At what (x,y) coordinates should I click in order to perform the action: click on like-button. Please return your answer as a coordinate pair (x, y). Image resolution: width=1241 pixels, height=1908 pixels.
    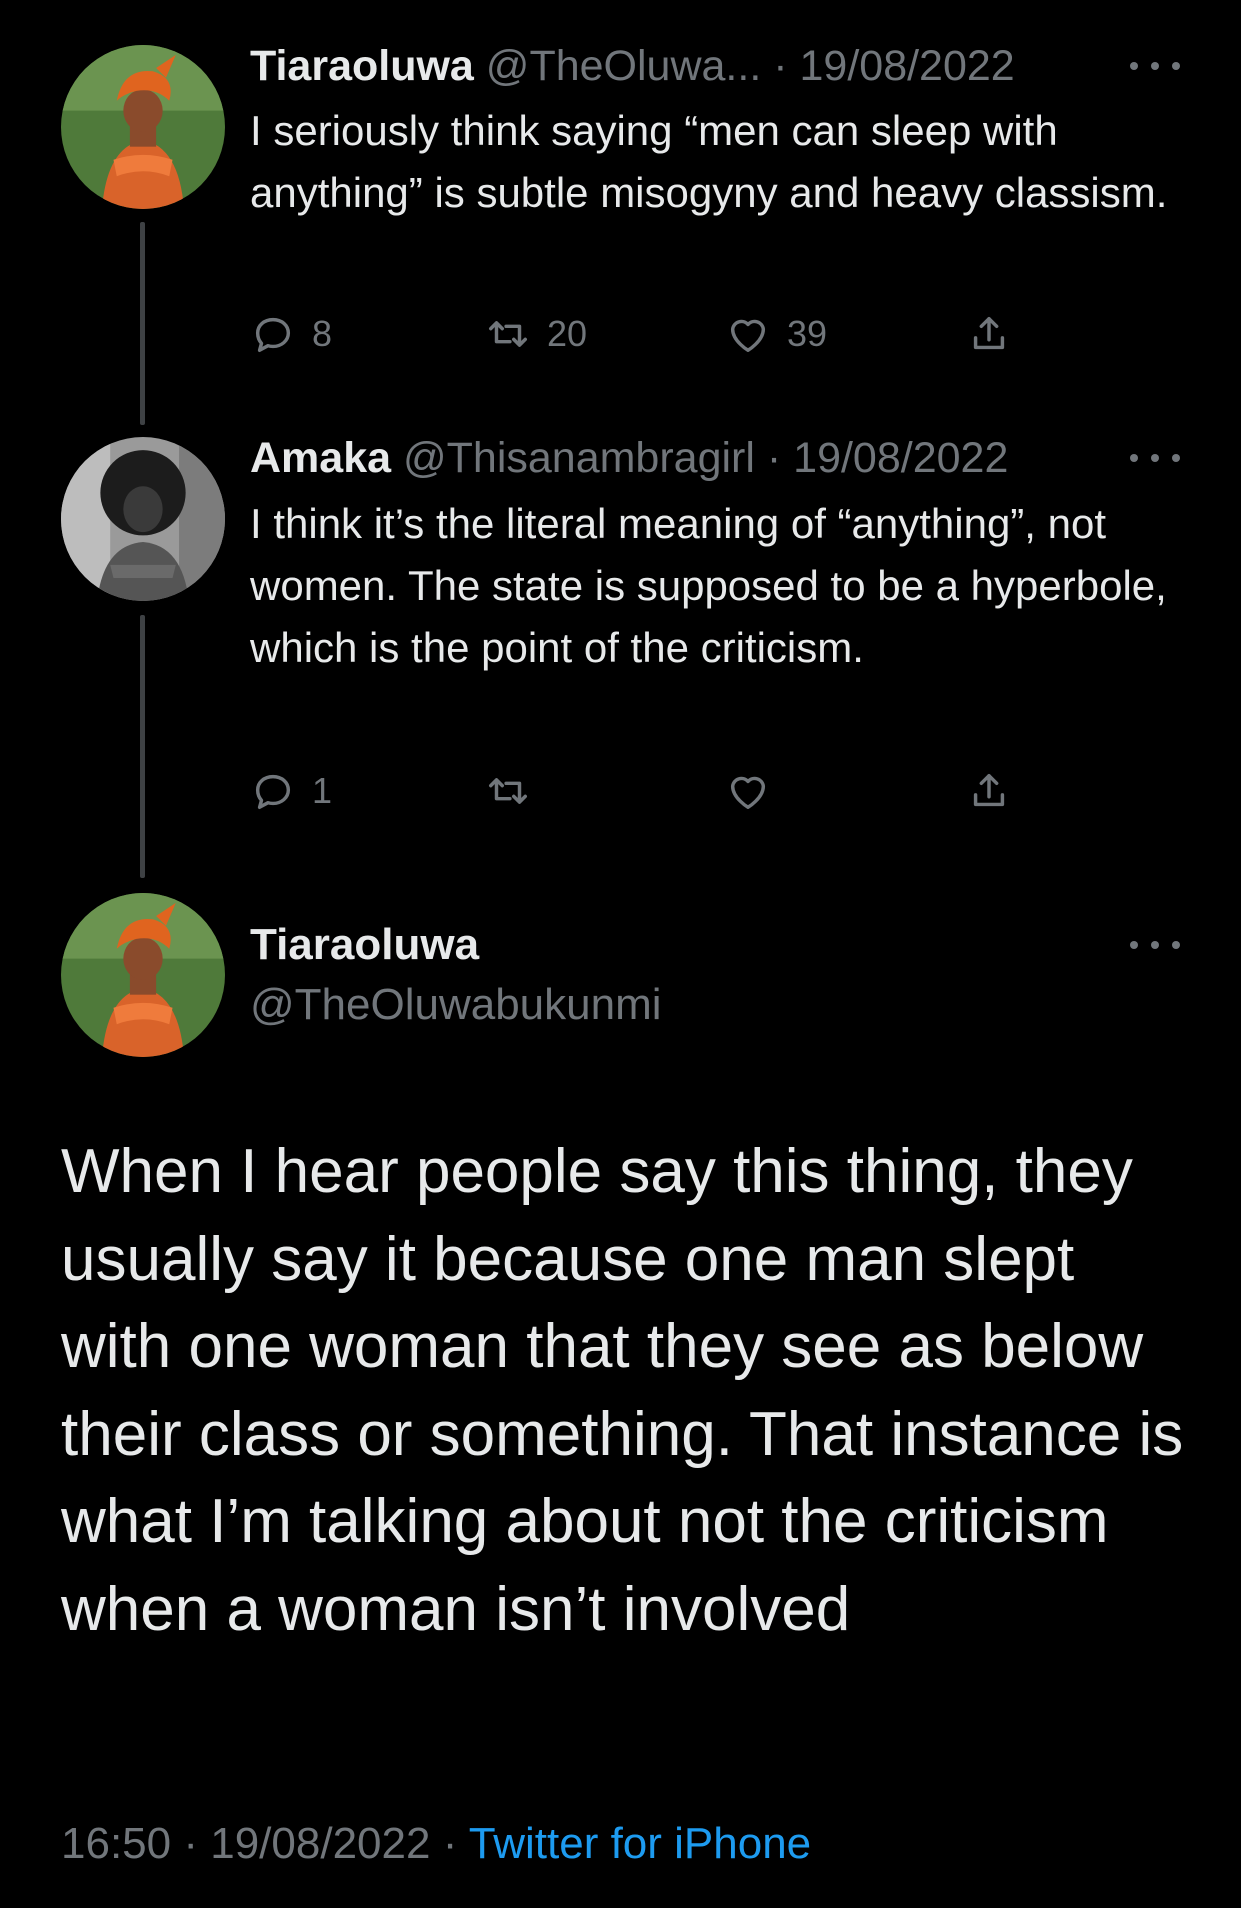
    Looking at the image, I should click on (748, 791).